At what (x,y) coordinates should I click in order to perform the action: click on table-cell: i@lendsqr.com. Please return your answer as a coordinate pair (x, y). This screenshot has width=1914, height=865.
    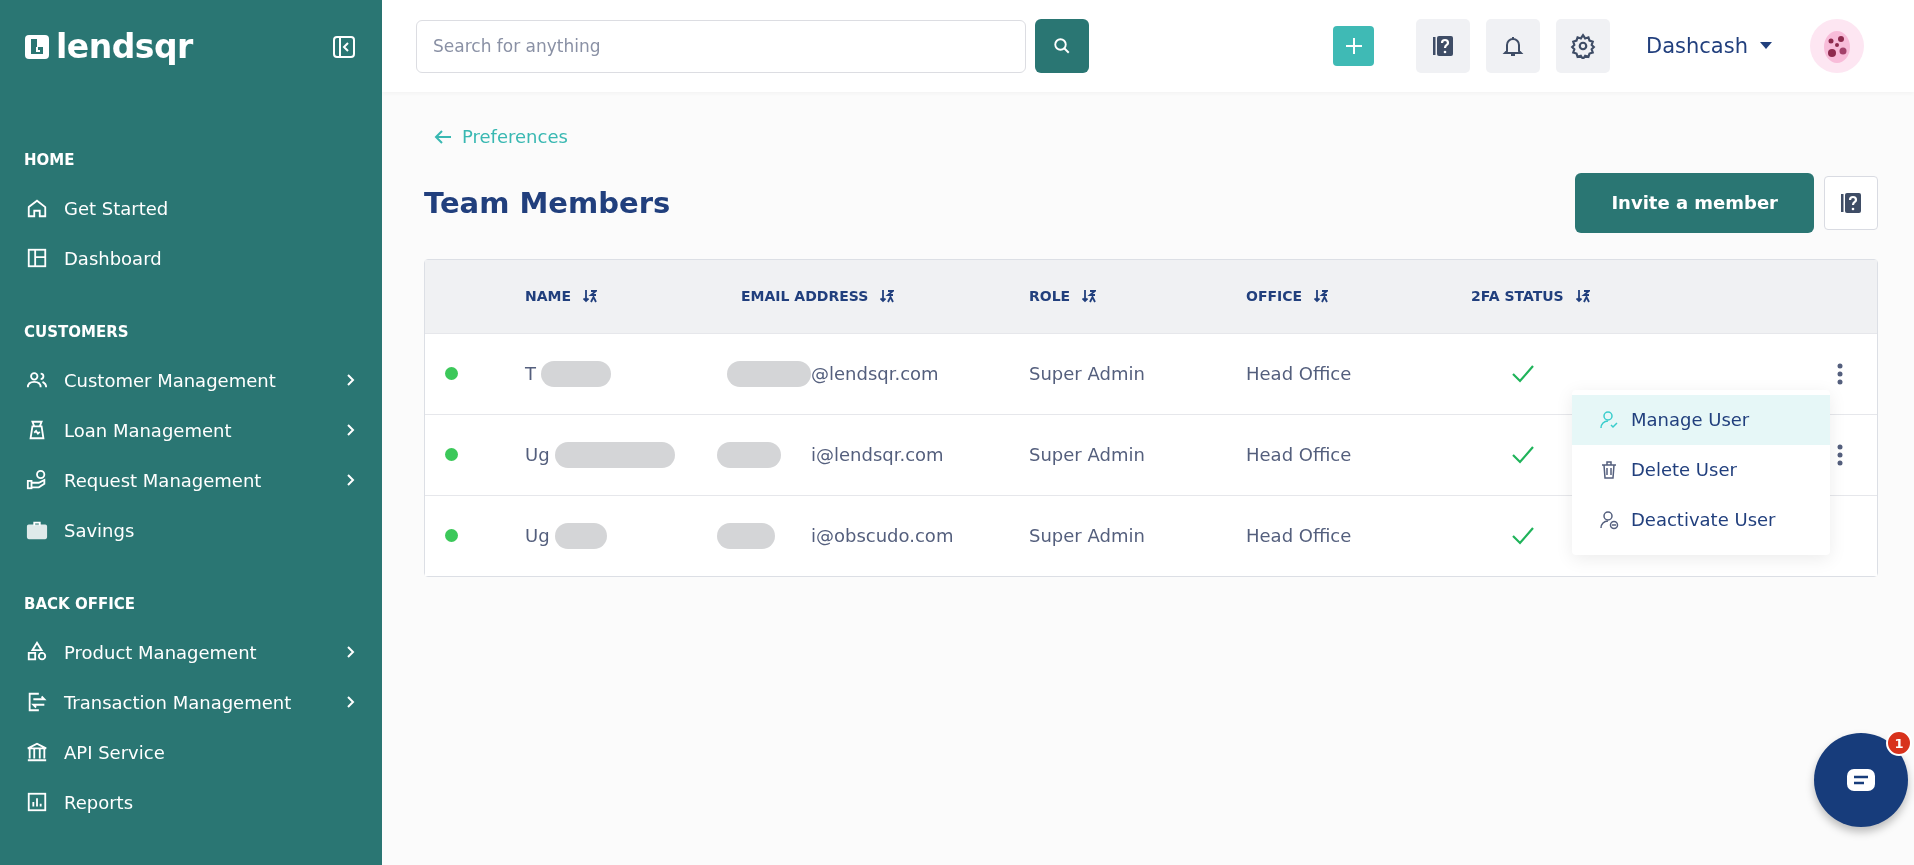
    Looking at the image, I should click on (877, 454).